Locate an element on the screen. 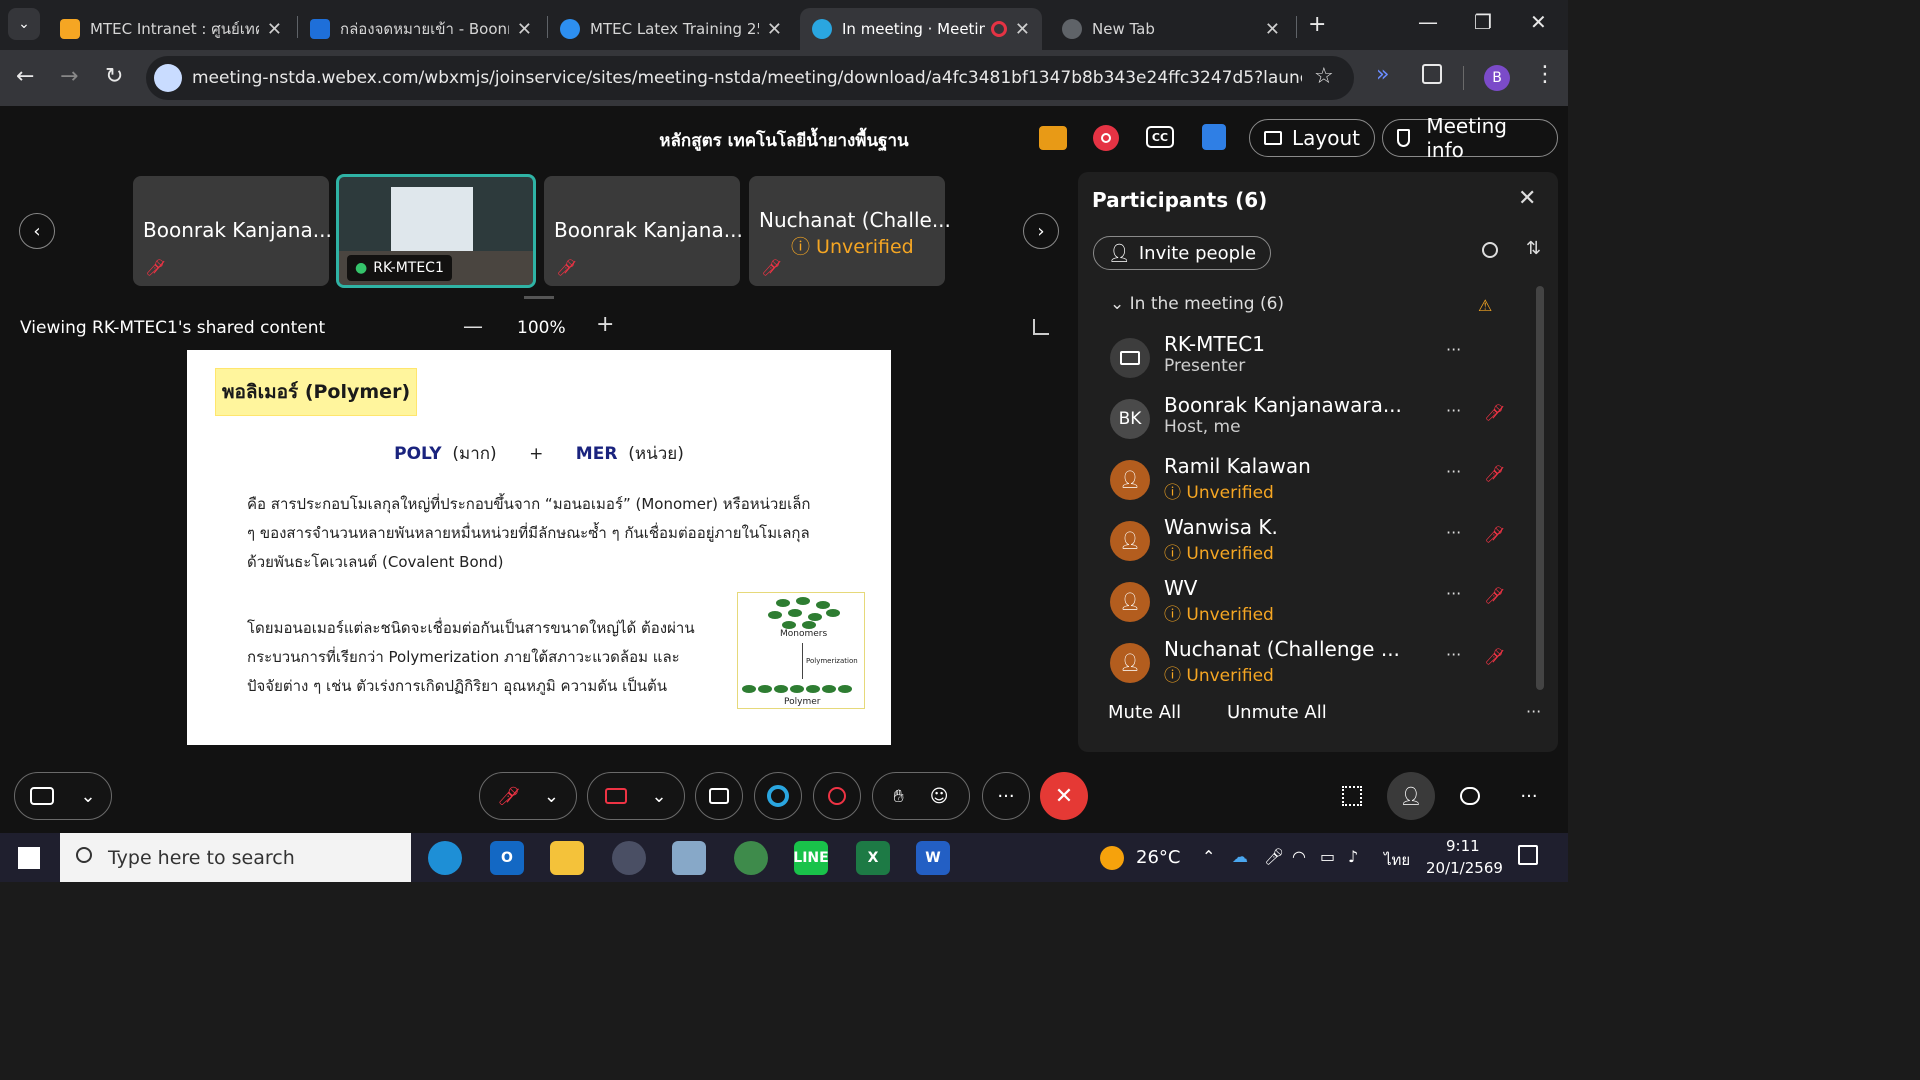 The image size is (1920, 1080). wifi-tray-icon: ◠ is located at coordinates (1299, 856).